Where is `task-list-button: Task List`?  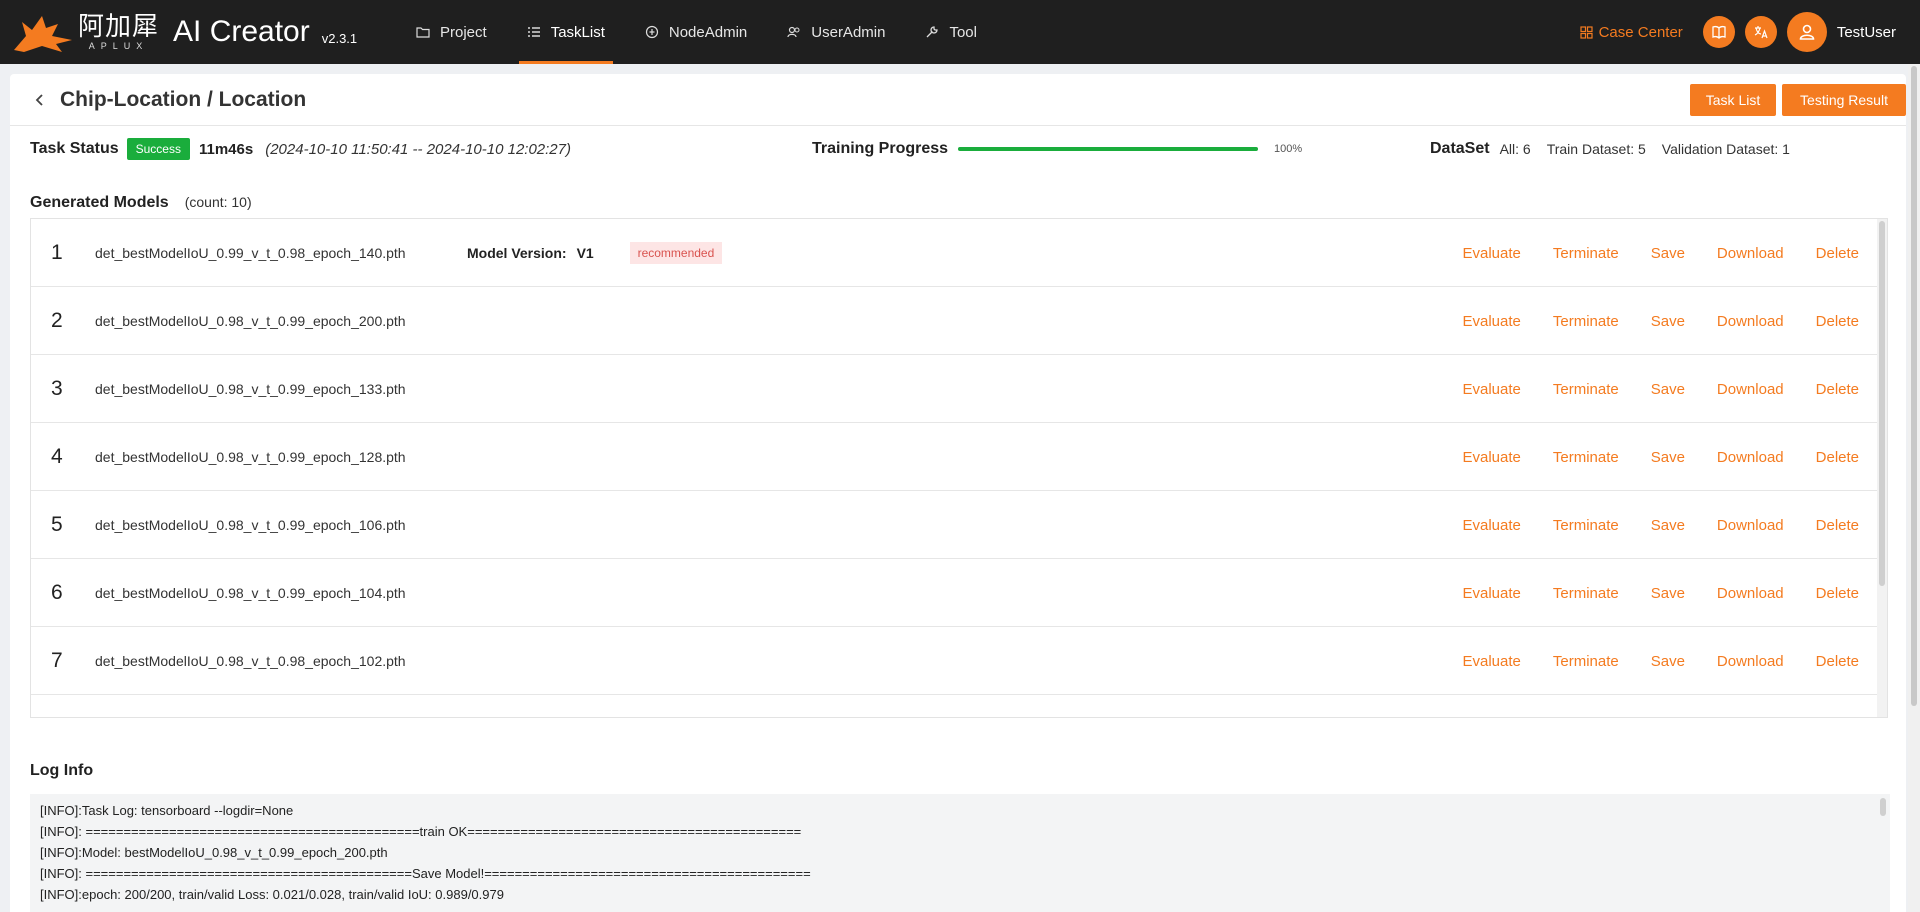
task-list-button: Task List is located at coordinates (1733, 100).